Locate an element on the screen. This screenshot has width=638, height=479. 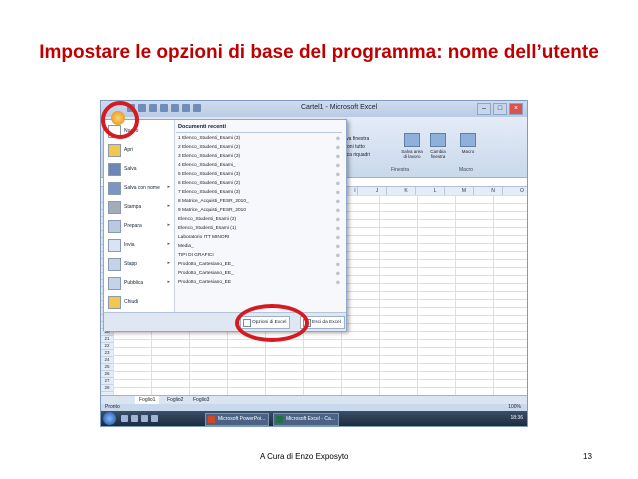
recent-document-item: 7 Elenco_Studenti_Esami (3) ⊗ is located at coordinates (260, 193).